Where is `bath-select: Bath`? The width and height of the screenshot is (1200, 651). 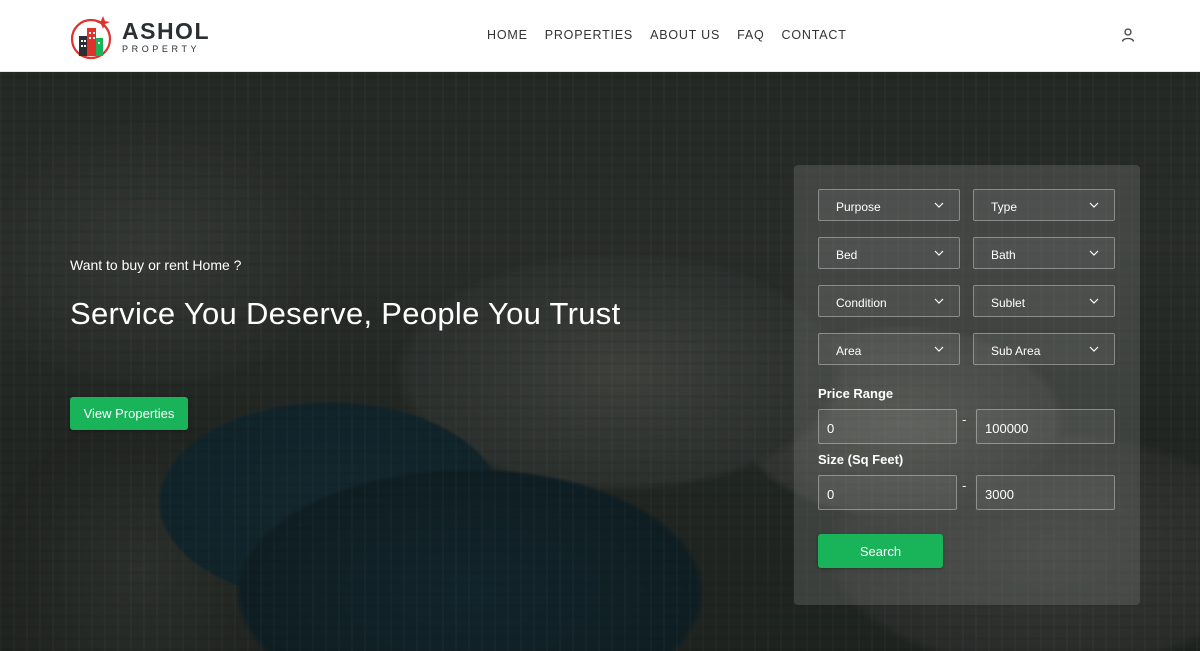 bath-select: Bath is located at coordinates (1044, 253).